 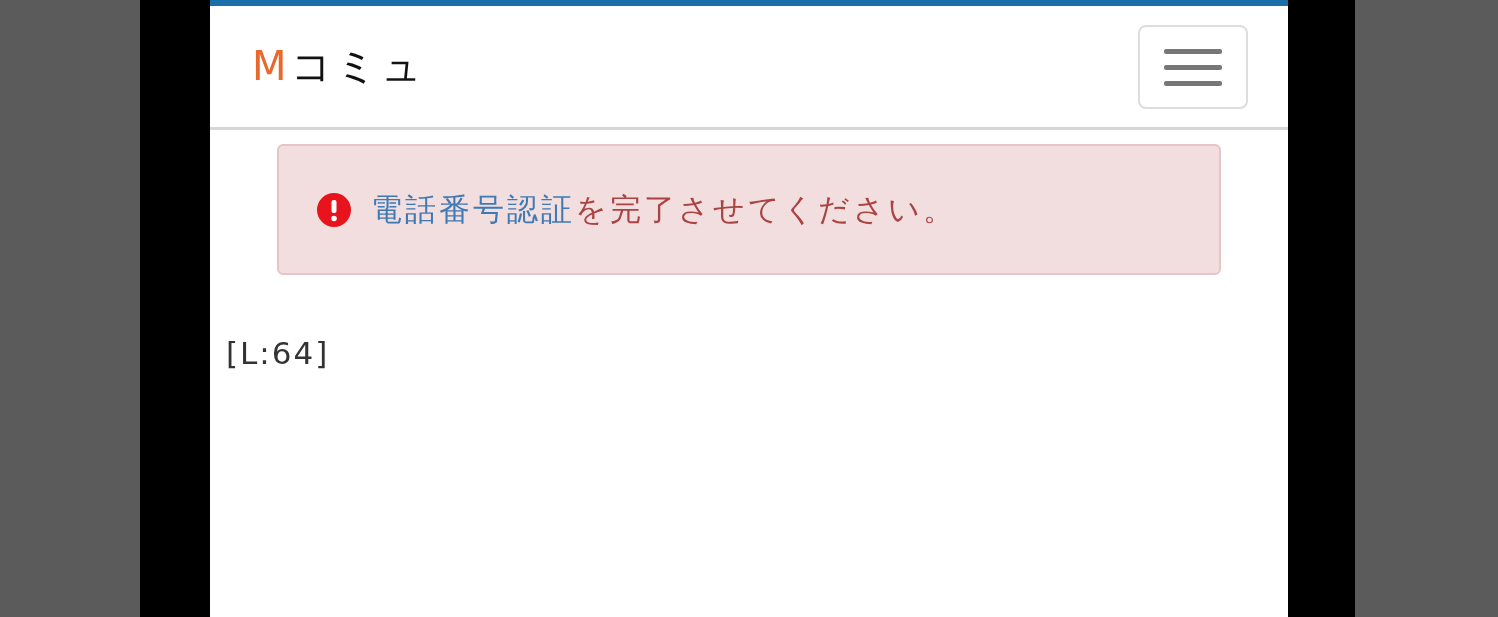 What do you see at coordinates (339, 66) in the screenshot?
I see `logo: M コミュ` at bounding box center [339, 66].